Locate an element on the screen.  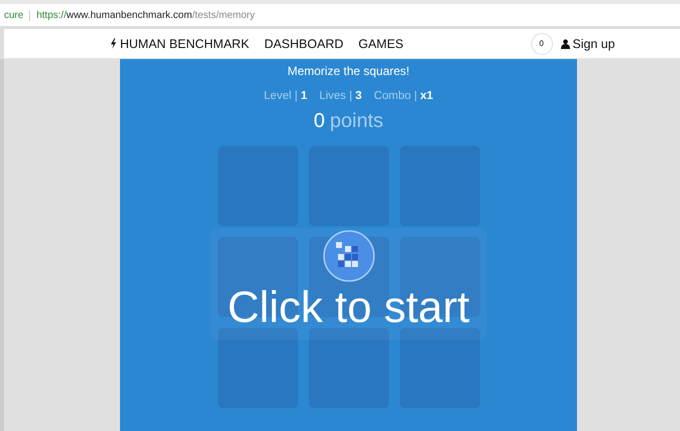
stat-text: Lives | 3 is located at coordinates (340, 96).